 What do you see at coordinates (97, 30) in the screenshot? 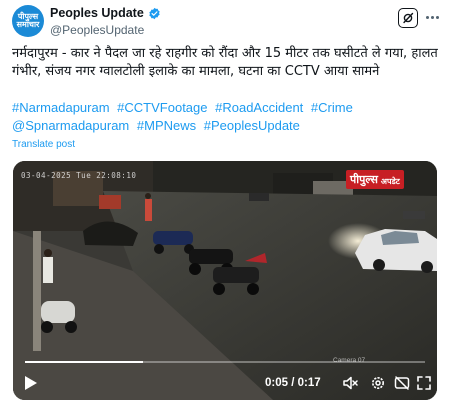
I see `author-handle: @PeoplesUpdate` at bounding box center [97, 30].